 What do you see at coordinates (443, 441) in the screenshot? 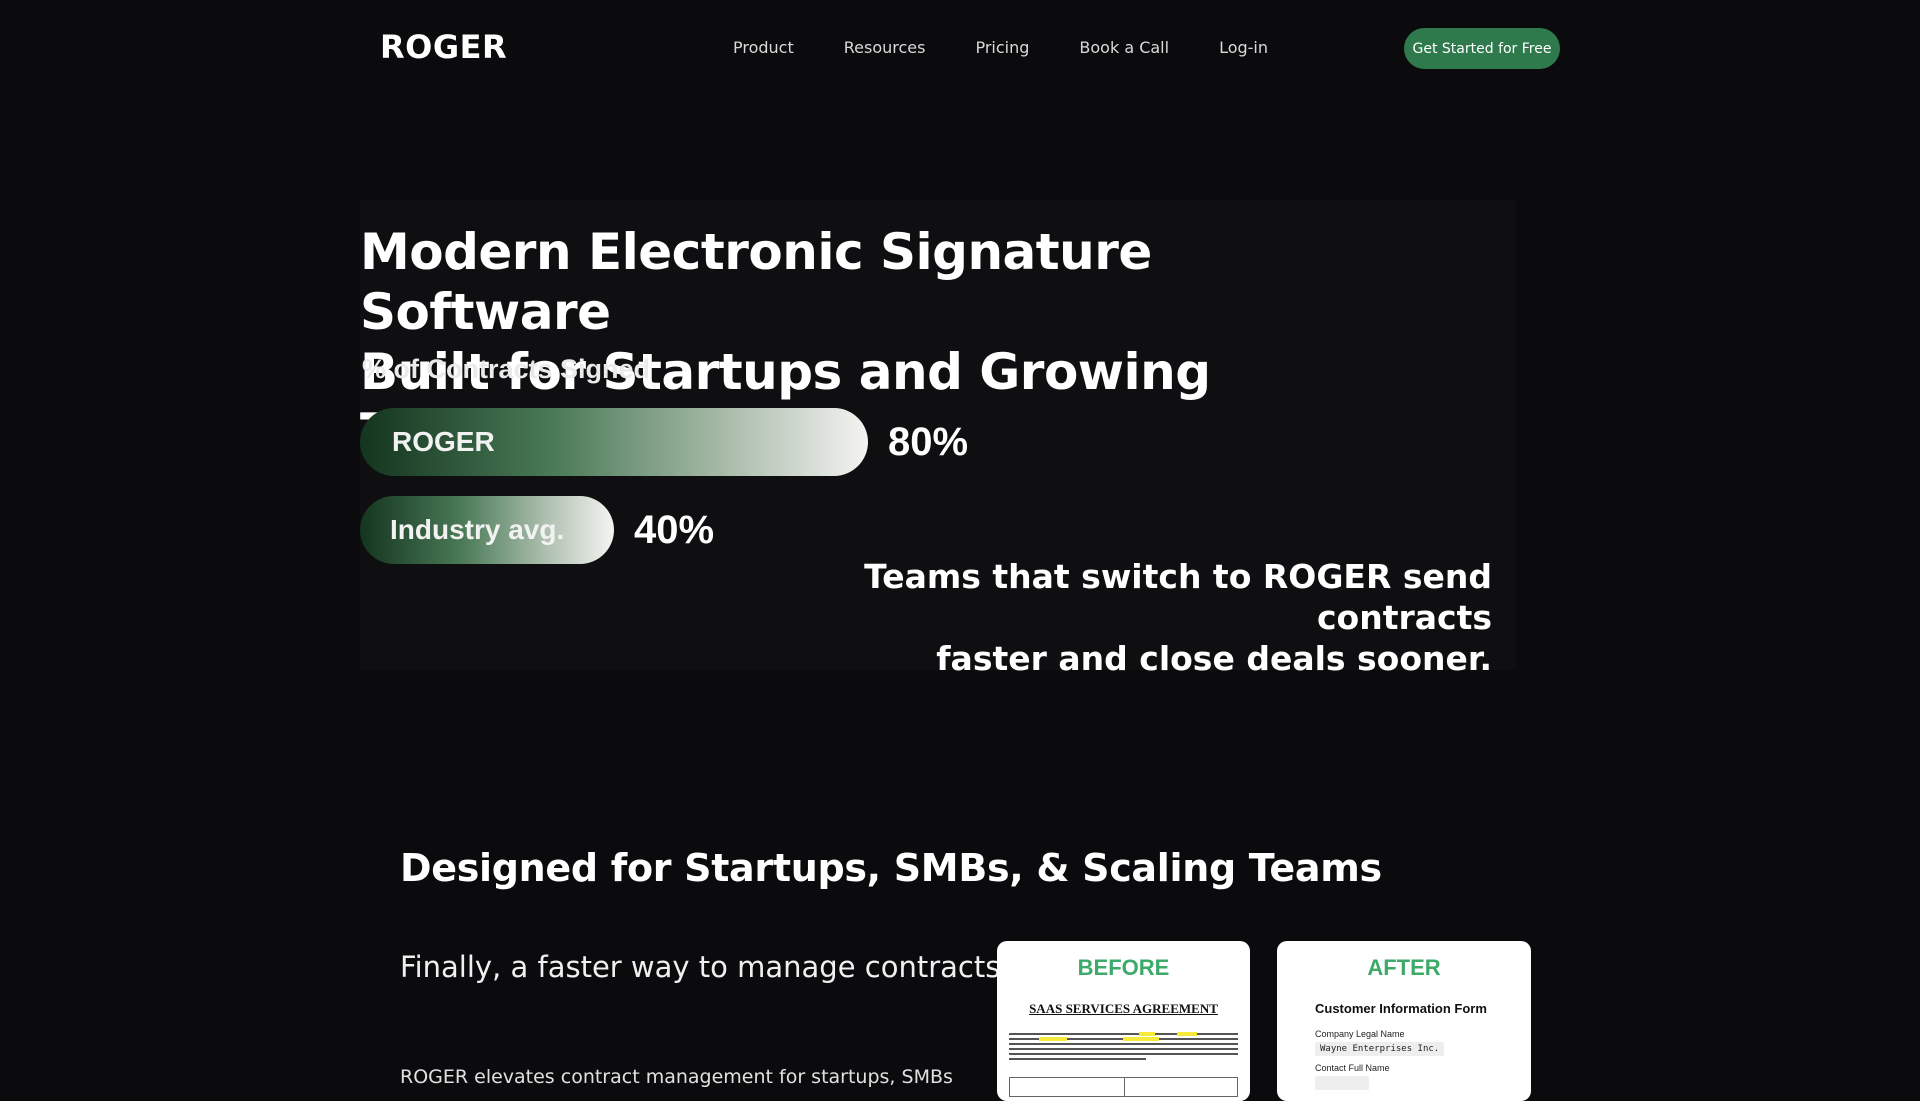
I see `bar-label-roger: ROGER` at bounding box center [443, 441].